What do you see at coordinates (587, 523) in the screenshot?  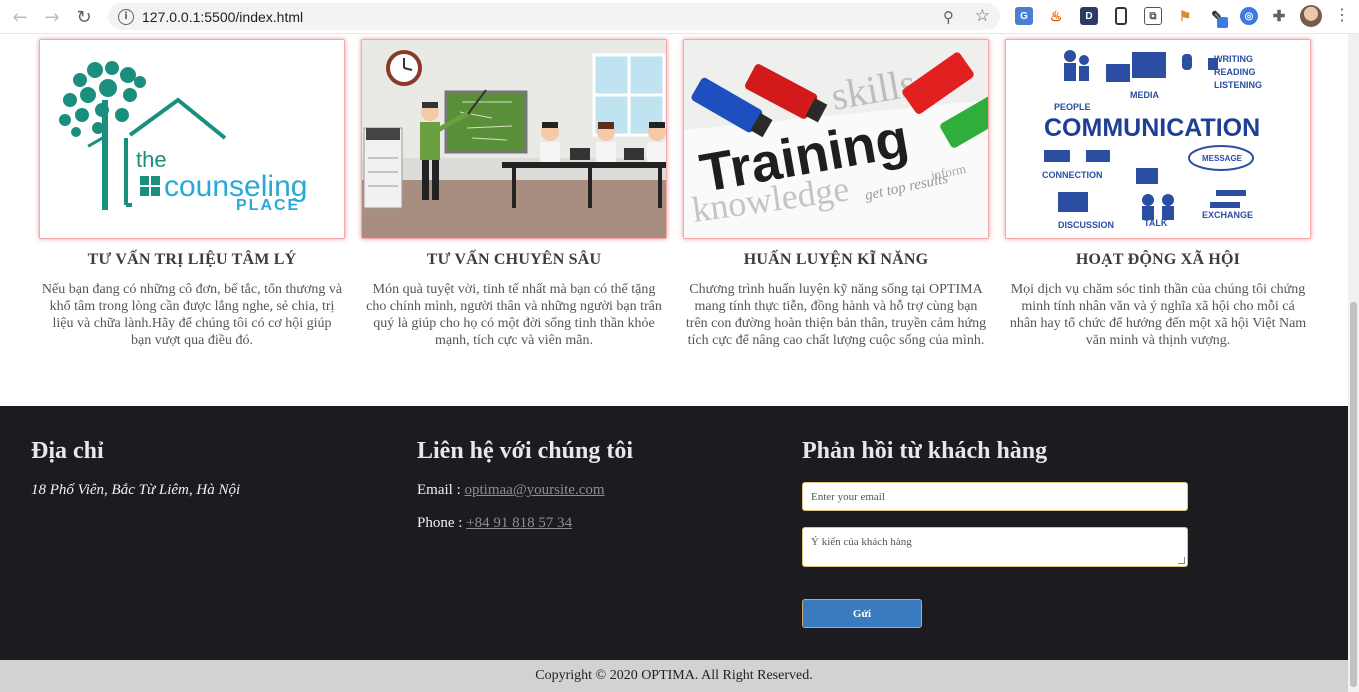 I see `phone-line: Phone : +84 91 818 57 34` at bounding box center [587, 523].